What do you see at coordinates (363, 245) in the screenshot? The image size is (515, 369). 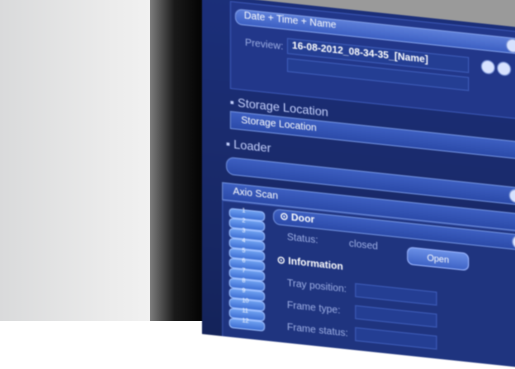 I see `door-status-value: closed` at bounding box center [363, 245].